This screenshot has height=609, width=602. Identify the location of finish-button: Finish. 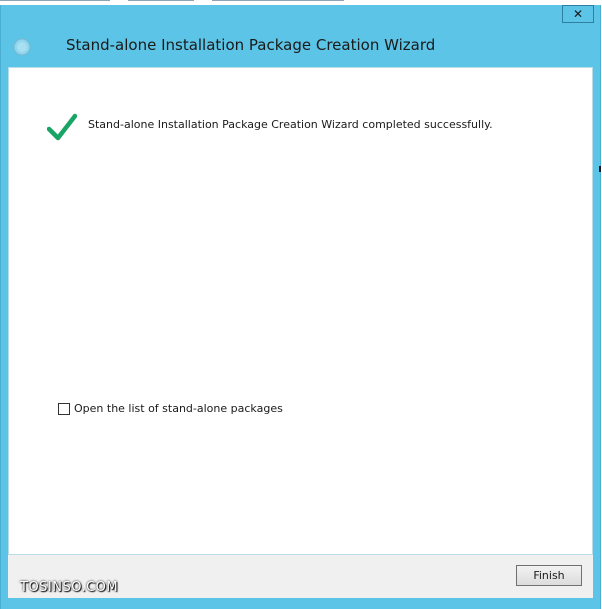
(549, 575).